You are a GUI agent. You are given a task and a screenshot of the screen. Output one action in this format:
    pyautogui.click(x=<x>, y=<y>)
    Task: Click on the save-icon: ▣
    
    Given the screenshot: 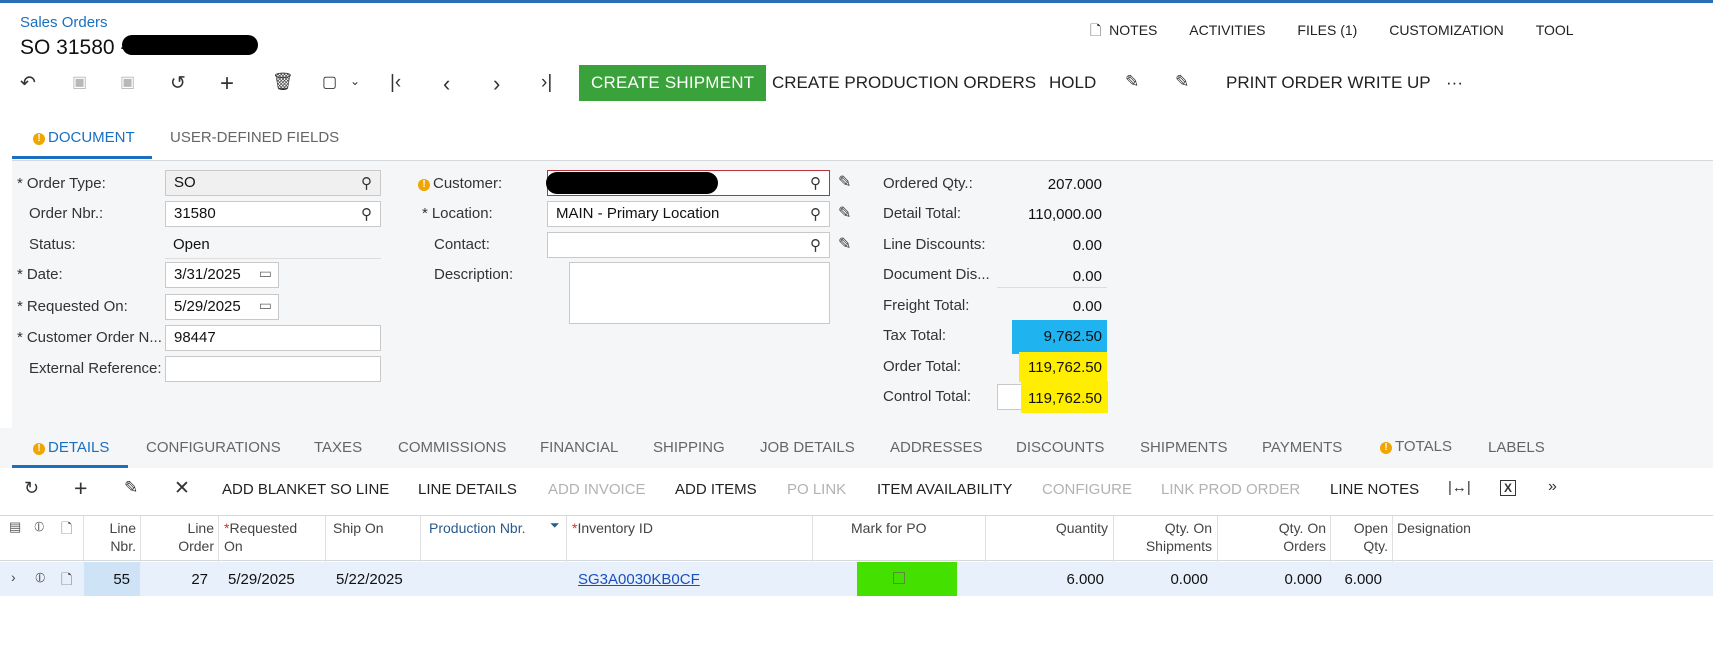 What is the action you would take?
    pyautogui.click(x=127, y=82)
    